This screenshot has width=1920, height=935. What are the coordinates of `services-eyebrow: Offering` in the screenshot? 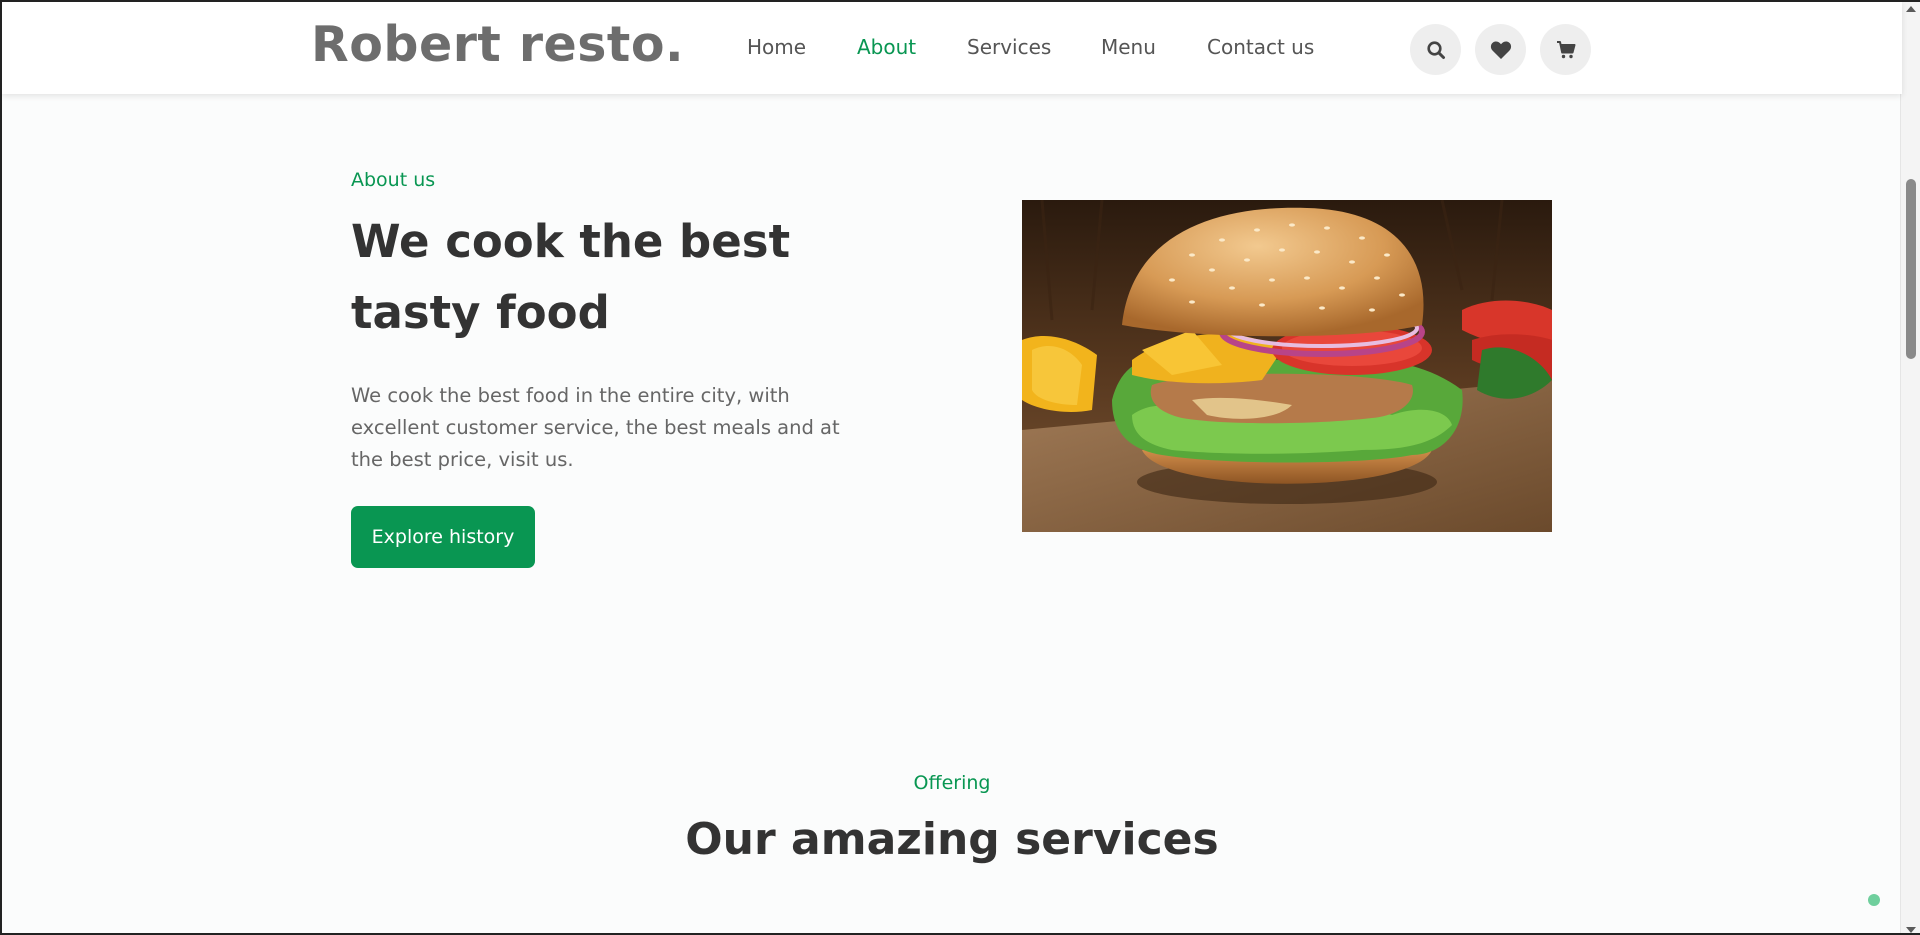 It's located at (952, 783).